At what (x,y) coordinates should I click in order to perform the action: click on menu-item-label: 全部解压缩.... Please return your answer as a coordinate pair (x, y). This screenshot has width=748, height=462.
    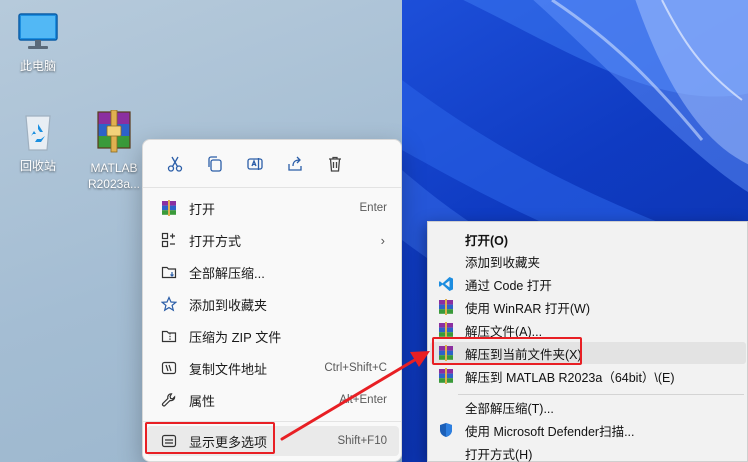
    Looking at the image, I should click on (227, 273).